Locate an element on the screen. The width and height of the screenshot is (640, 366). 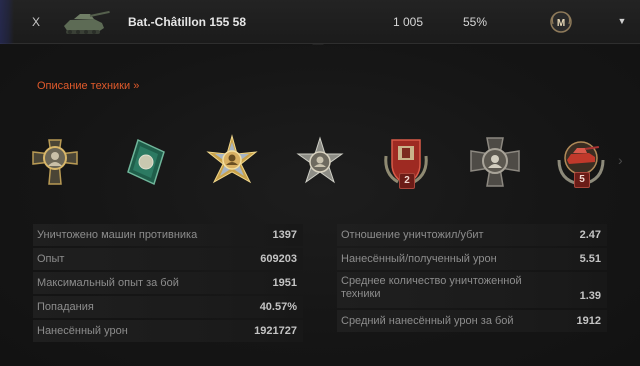
stat-label: Средний нанесённый урон за бой is located at coordinates (427, 321).